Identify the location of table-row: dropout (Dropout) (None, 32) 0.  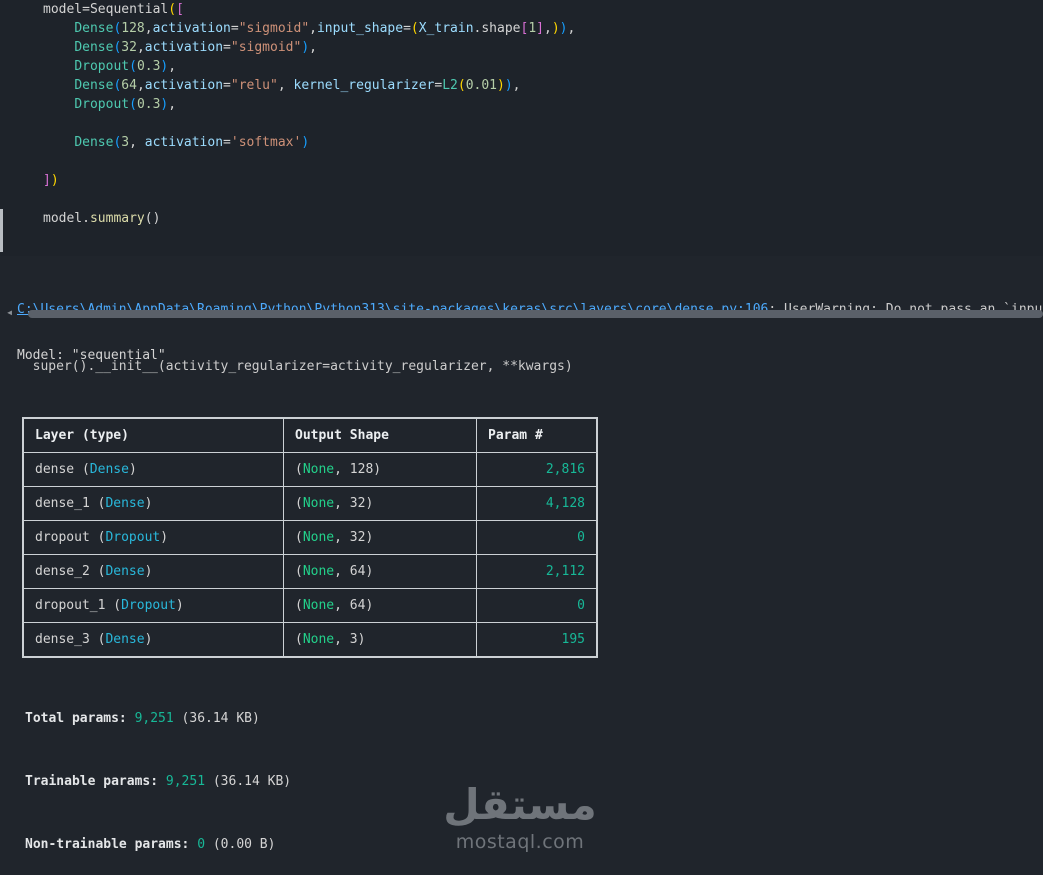
(310, 537).